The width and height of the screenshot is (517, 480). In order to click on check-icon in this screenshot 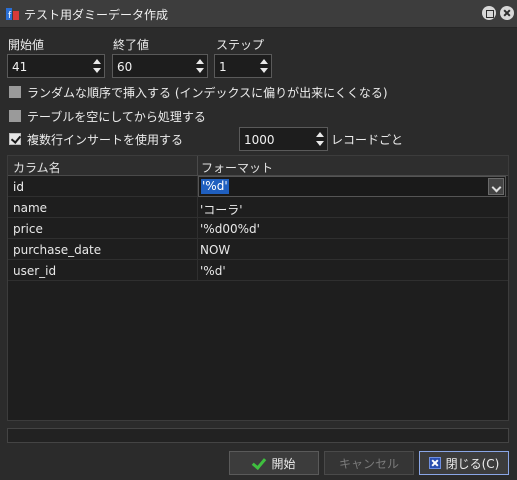, I will do `click(259, 463)`.